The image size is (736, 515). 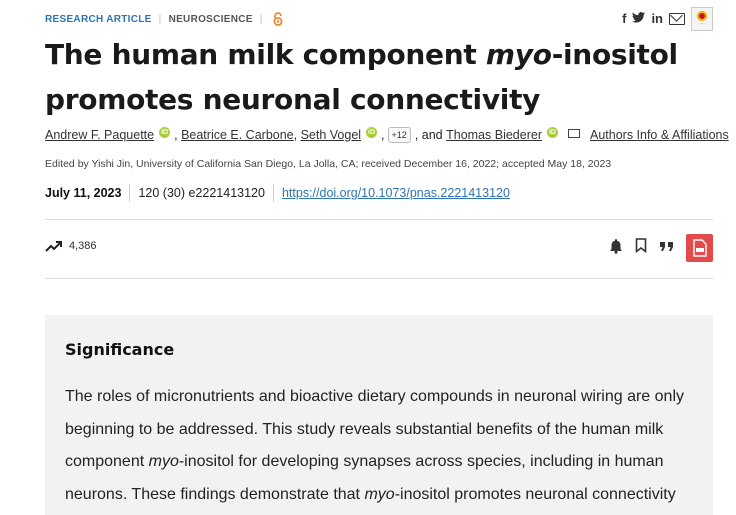 I want to click on title-text: The human milk component, so click(x=265, y=54).